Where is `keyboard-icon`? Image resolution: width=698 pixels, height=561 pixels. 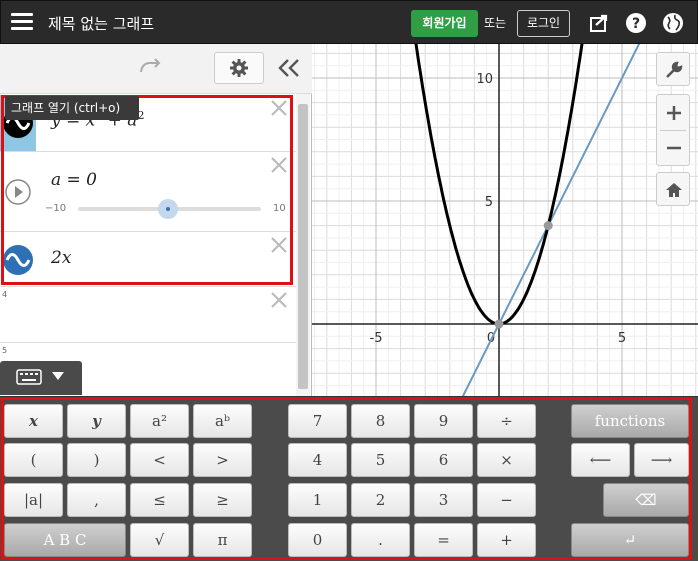
keyboard-icon is located at coordinates (29, 377).